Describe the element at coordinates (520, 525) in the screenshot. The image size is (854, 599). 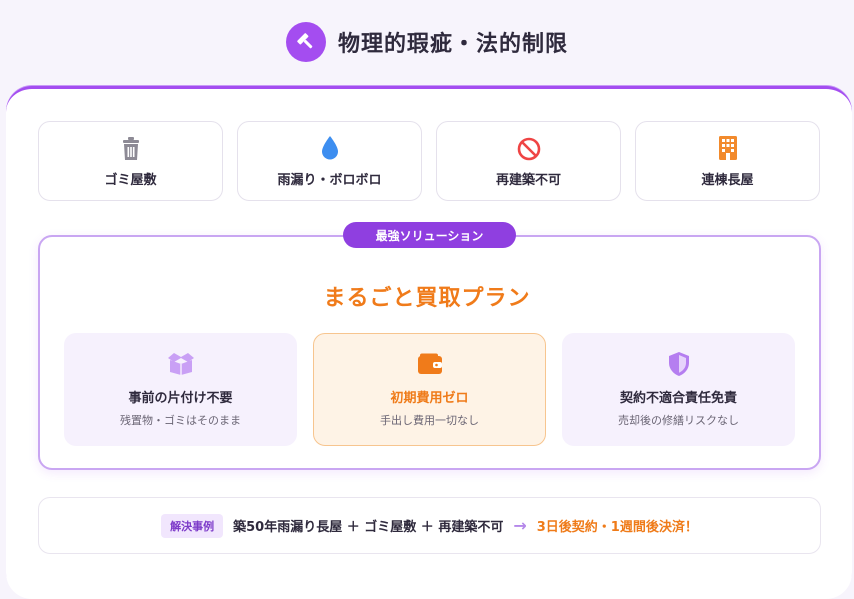
I see `arrow-right-icon: →` at that location.